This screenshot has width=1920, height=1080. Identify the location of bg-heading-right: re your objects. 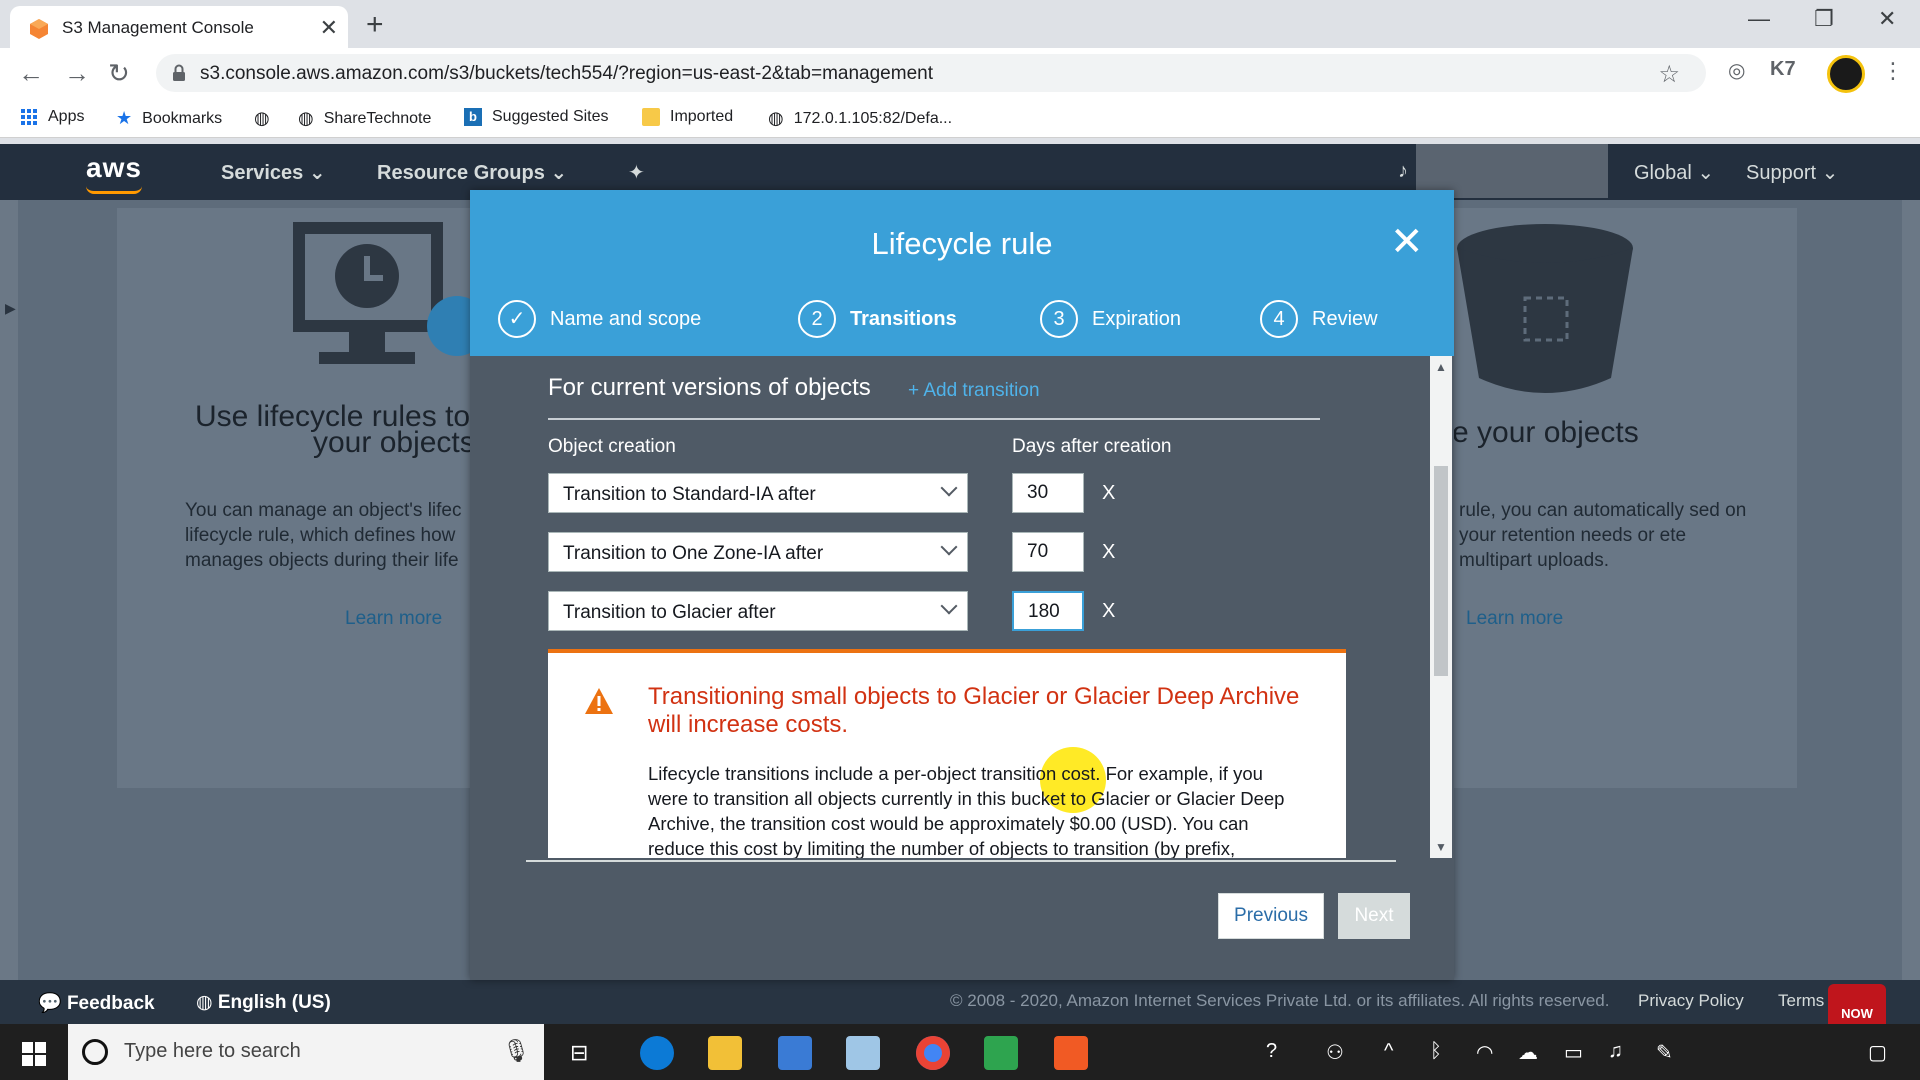
(1540, 432).